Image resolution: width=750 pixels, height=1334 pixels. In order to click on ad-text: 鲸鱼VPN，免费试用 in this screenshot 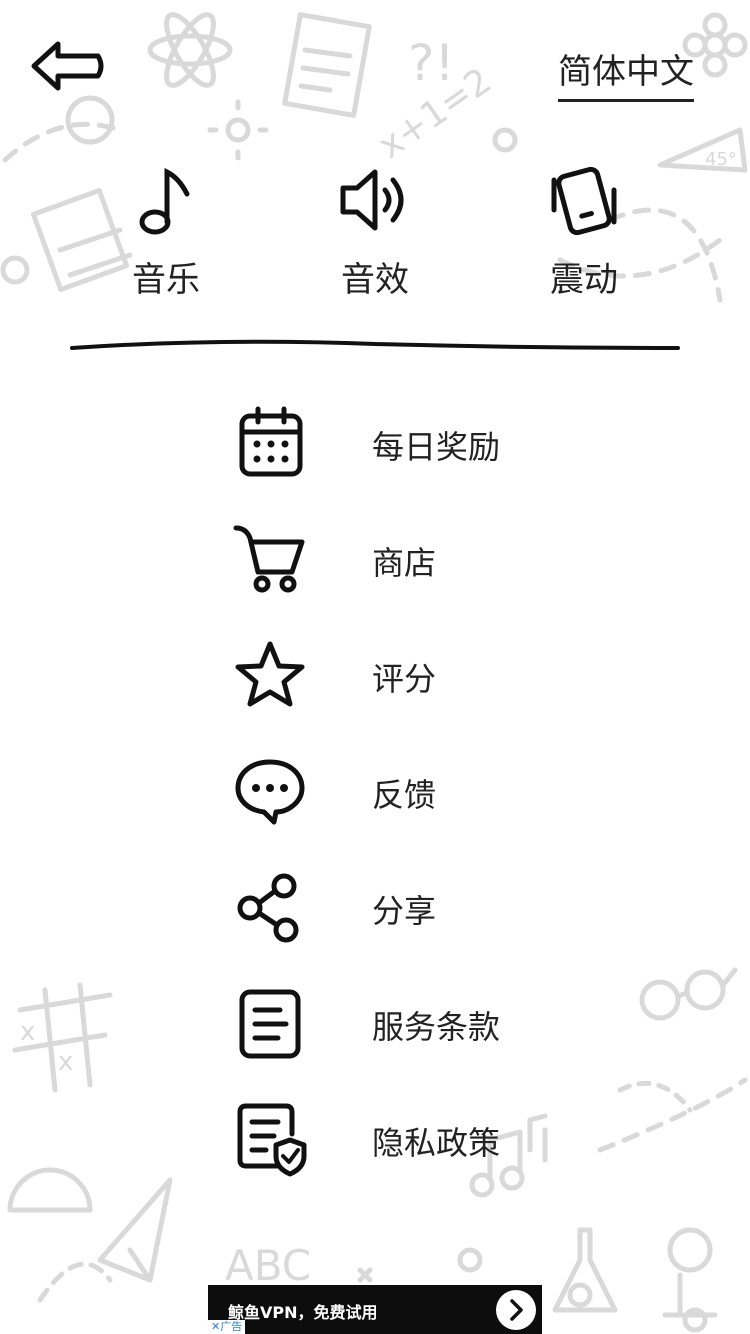, I will do `click(303, 1312)`.